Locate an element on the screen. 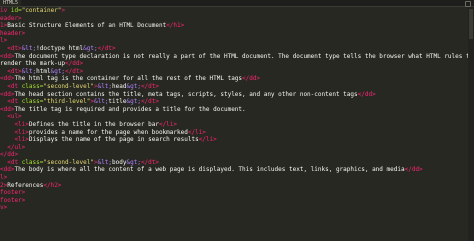 The image size is (474, 241). code-token: References is located at coordinates (25, 185).